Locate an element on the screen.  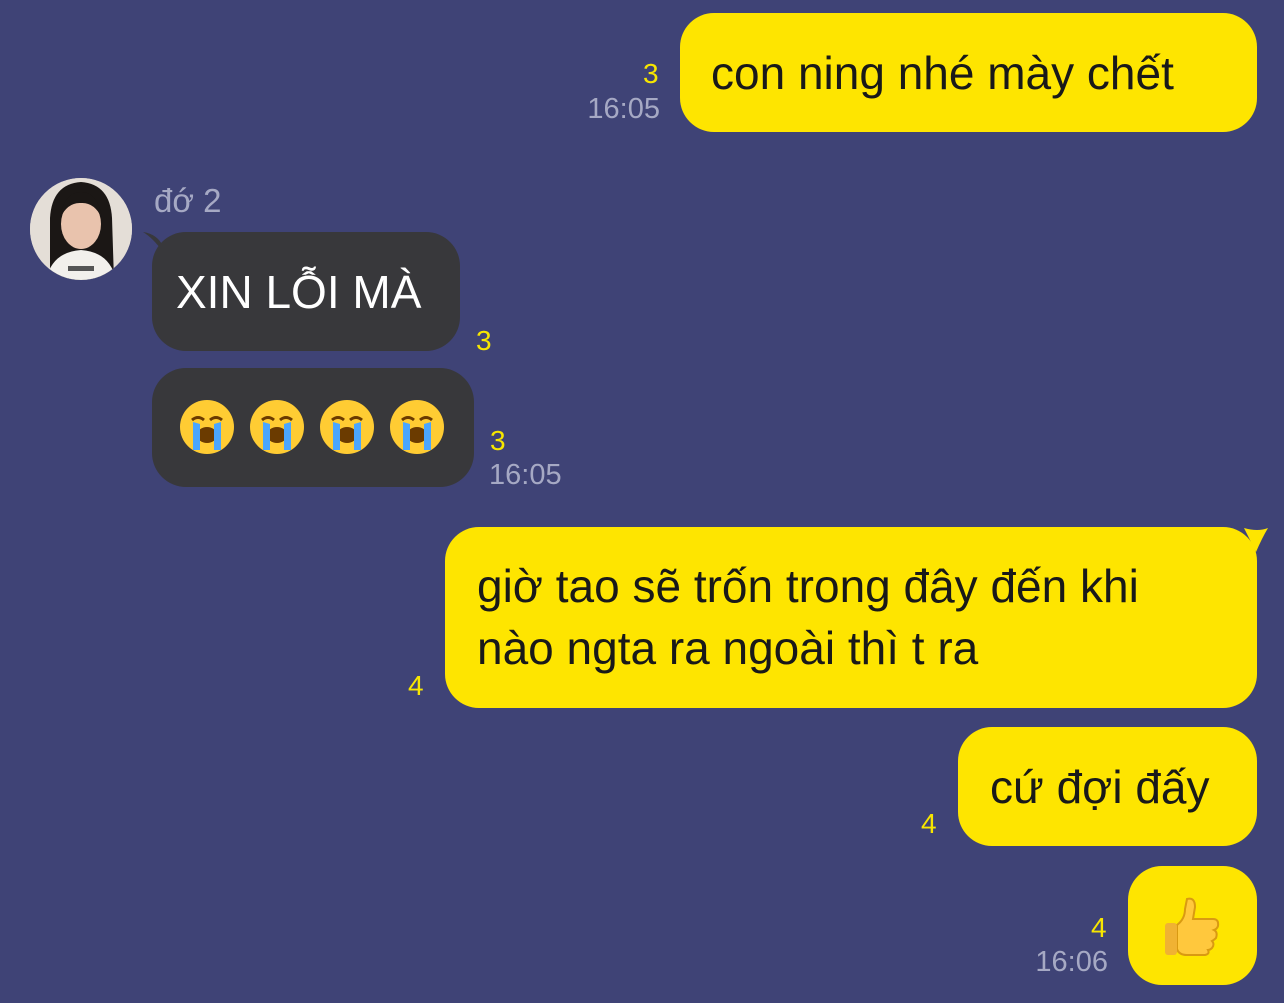
outgoing-message-bubble: con ning nhé mày chết is located at coordinates (968, 72).